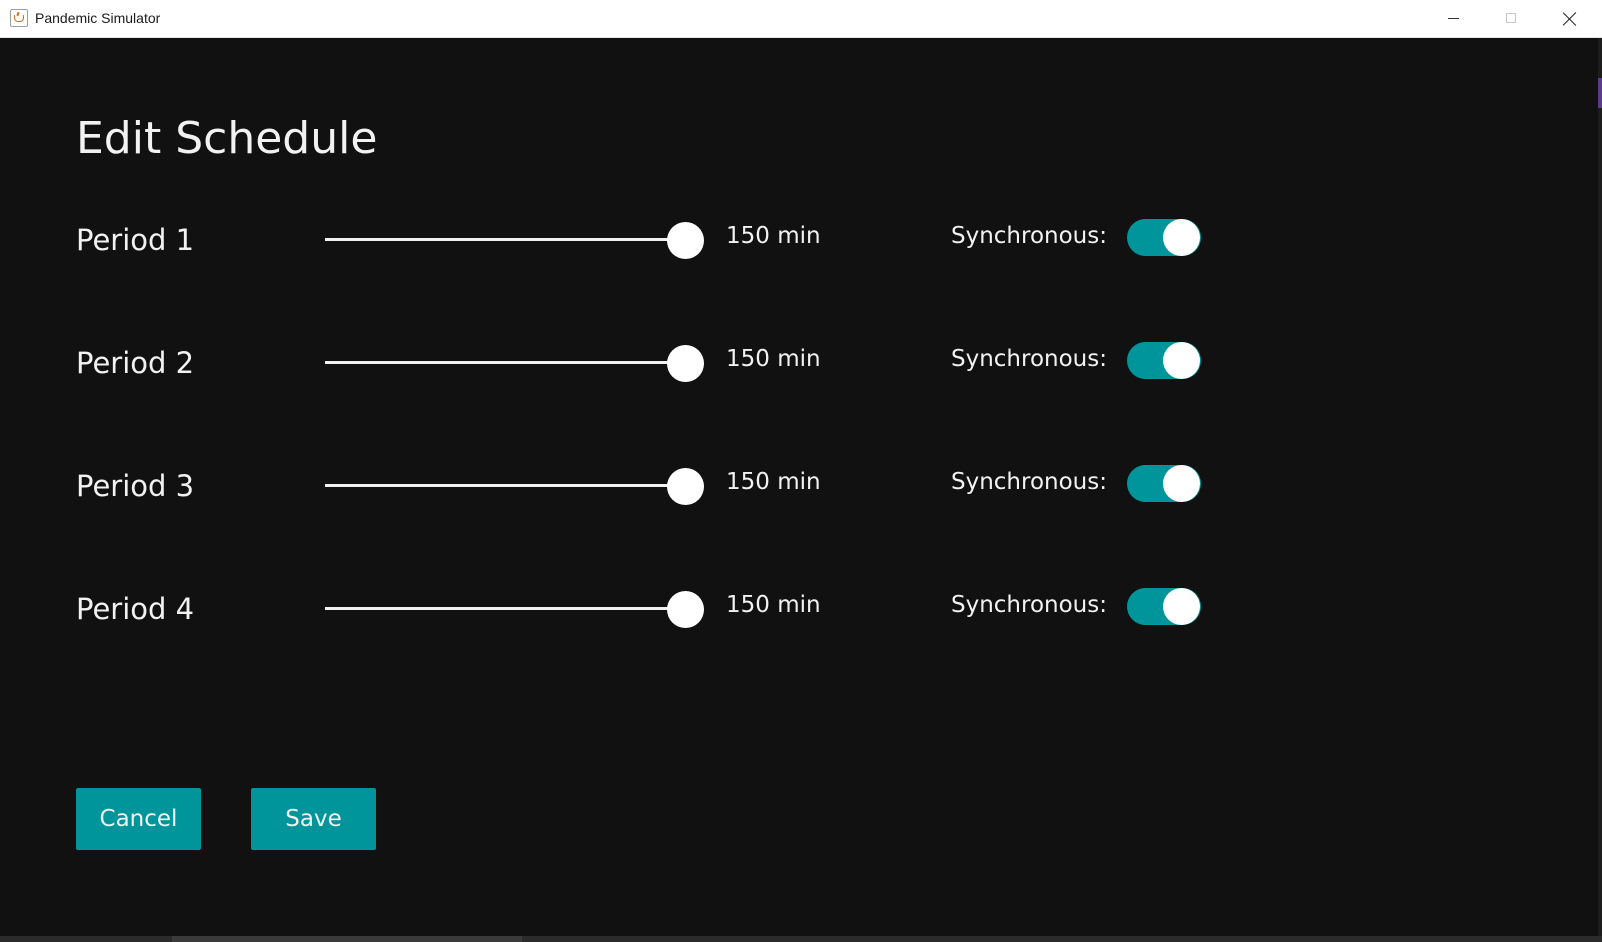 Image resolution: width=1602 pixels, height=942 pixels. I want to click on period-label: Period 1, so click(135, 240).